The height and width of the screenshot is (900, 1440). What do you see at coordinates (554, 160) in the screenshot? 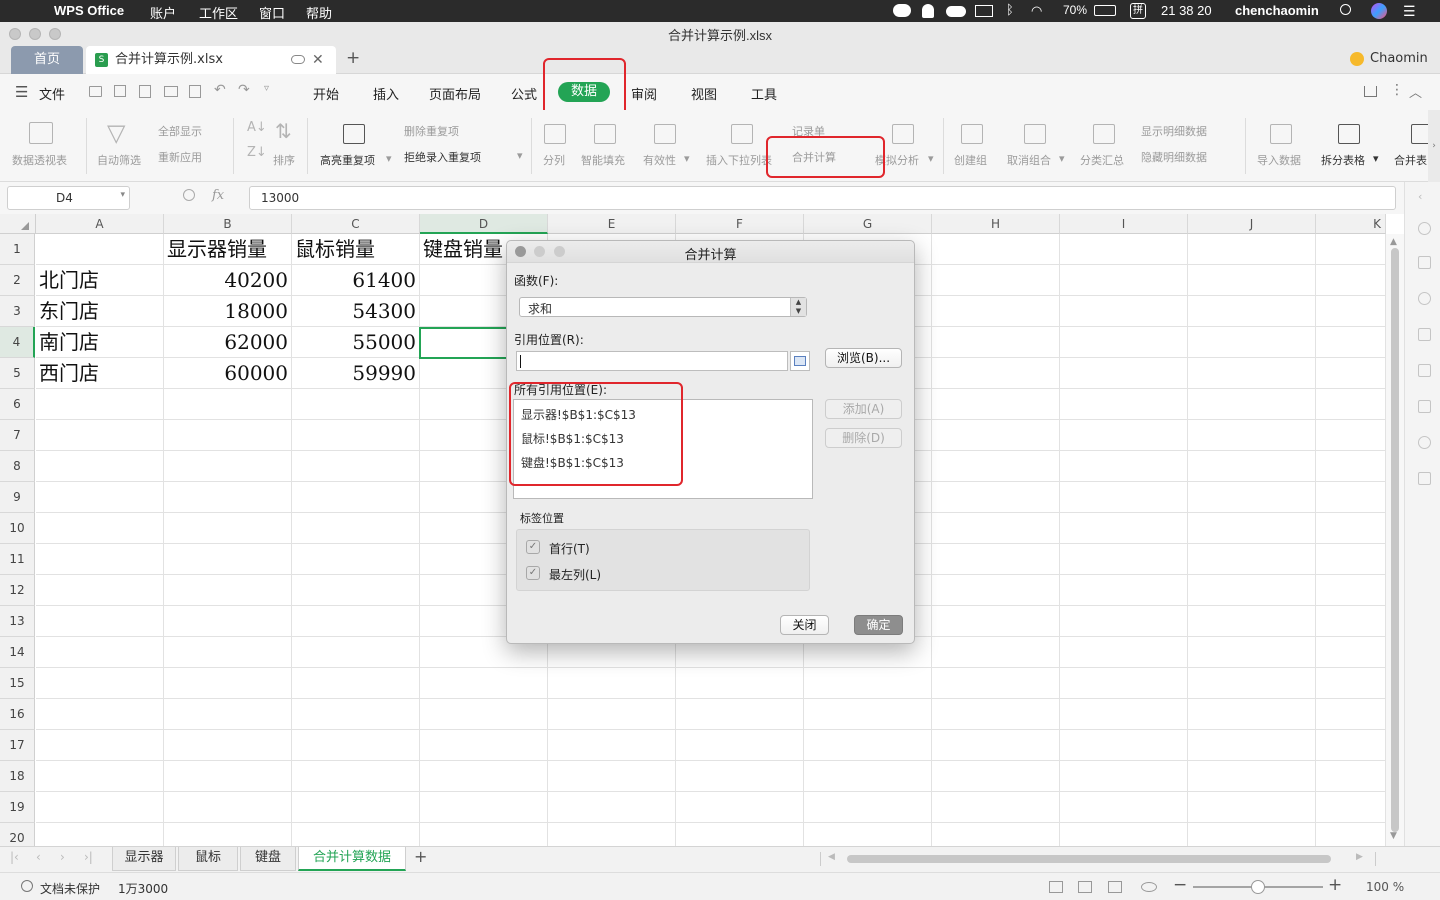
I see `split-column-button: 分列` at bounding box center [554, 160].